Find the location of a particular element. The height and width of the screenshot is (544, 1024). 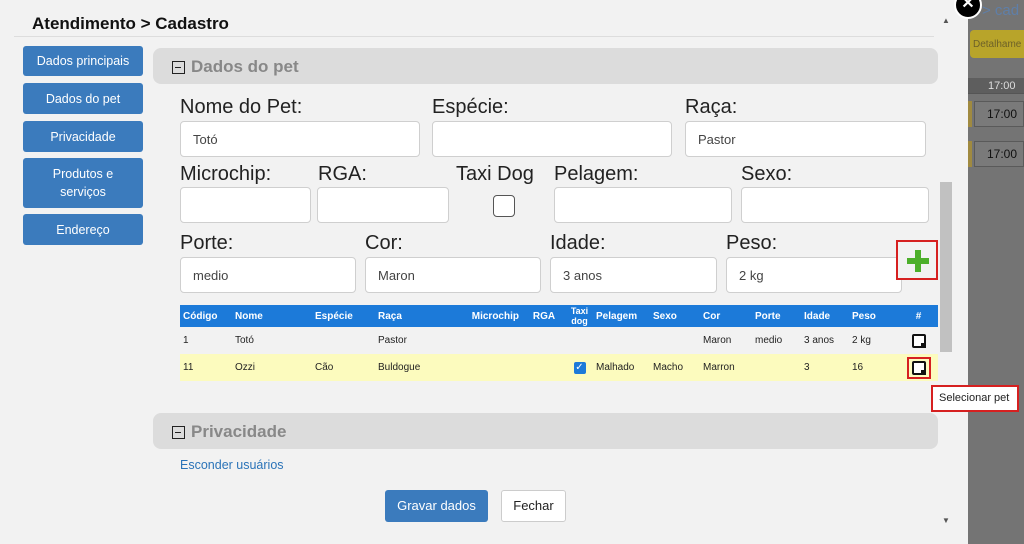

cell-nome: Totó is located at coordinates (272, 340).